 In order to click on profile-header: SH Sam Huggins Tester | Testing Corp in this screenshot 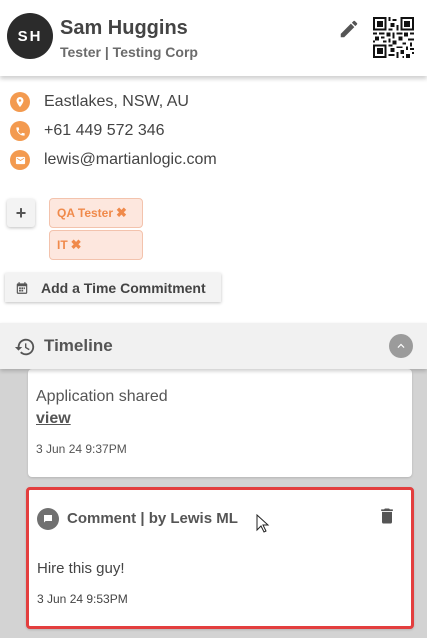, I will do `click(213, 38)`.